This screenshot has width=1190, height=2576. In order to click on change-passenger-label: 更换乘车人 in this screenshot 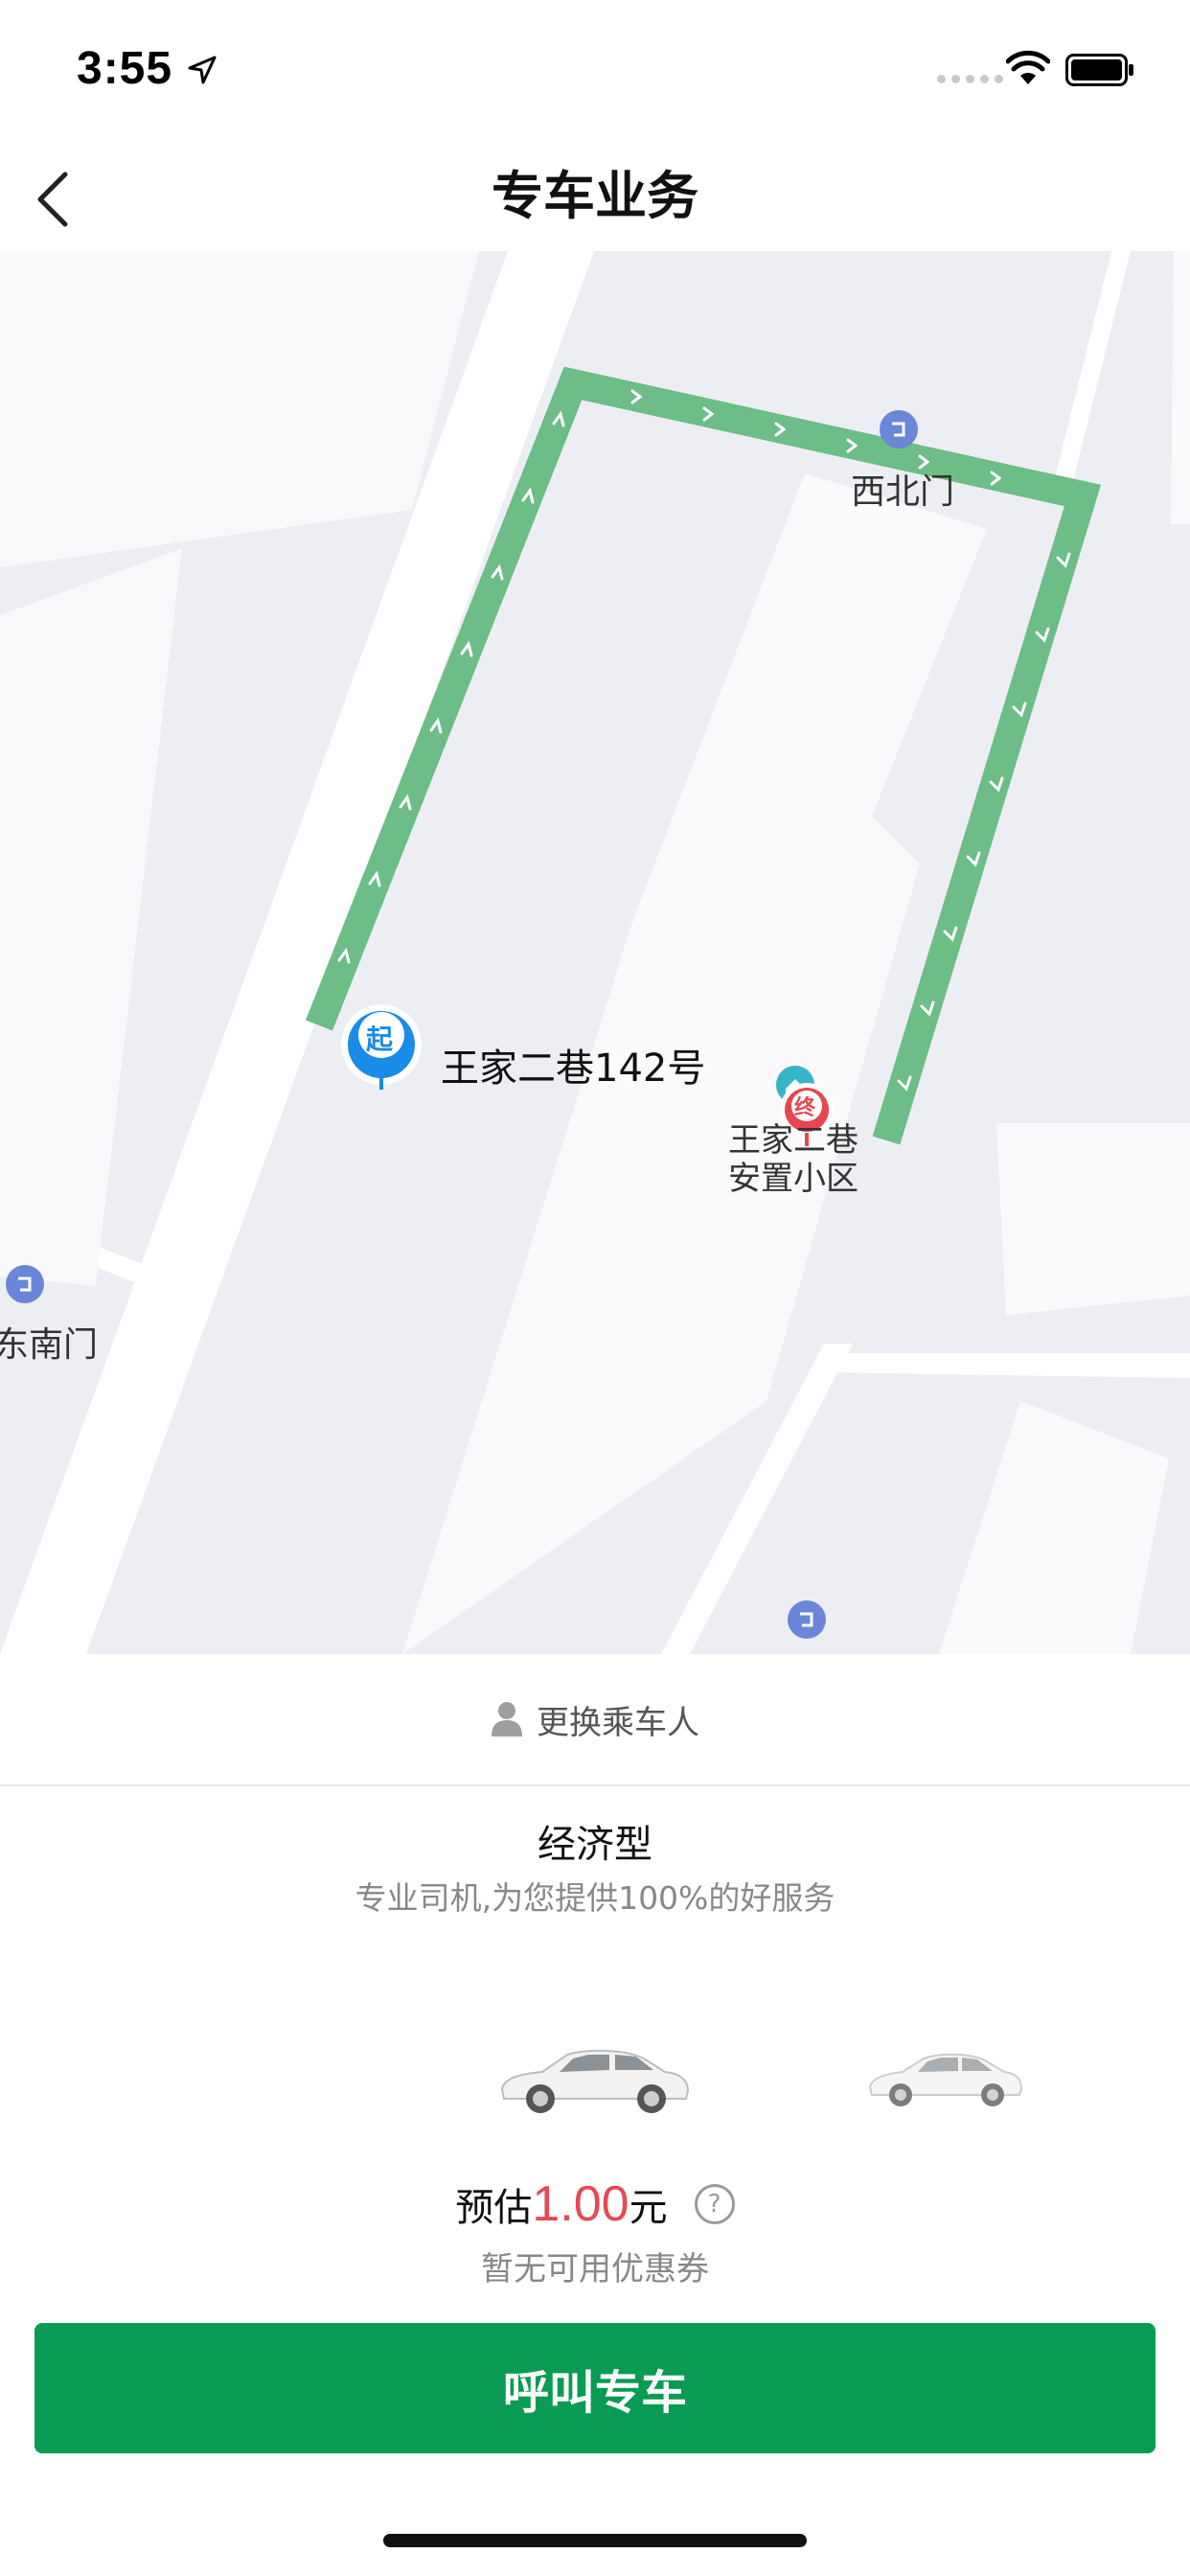, I will do `click(618, 1722)`.